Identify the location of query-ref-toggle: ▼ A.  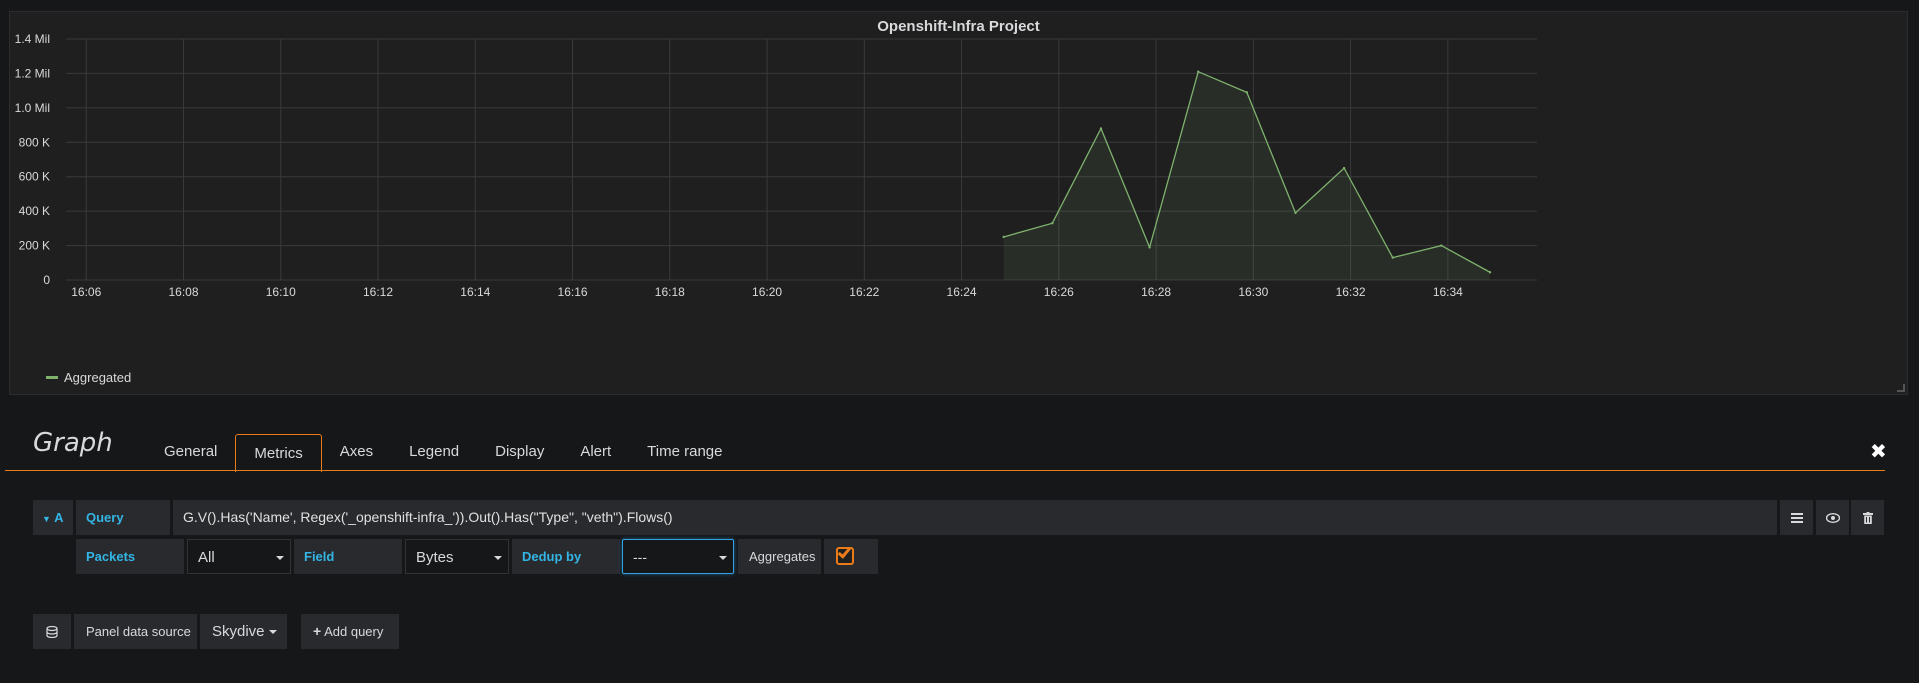
(53, 517).